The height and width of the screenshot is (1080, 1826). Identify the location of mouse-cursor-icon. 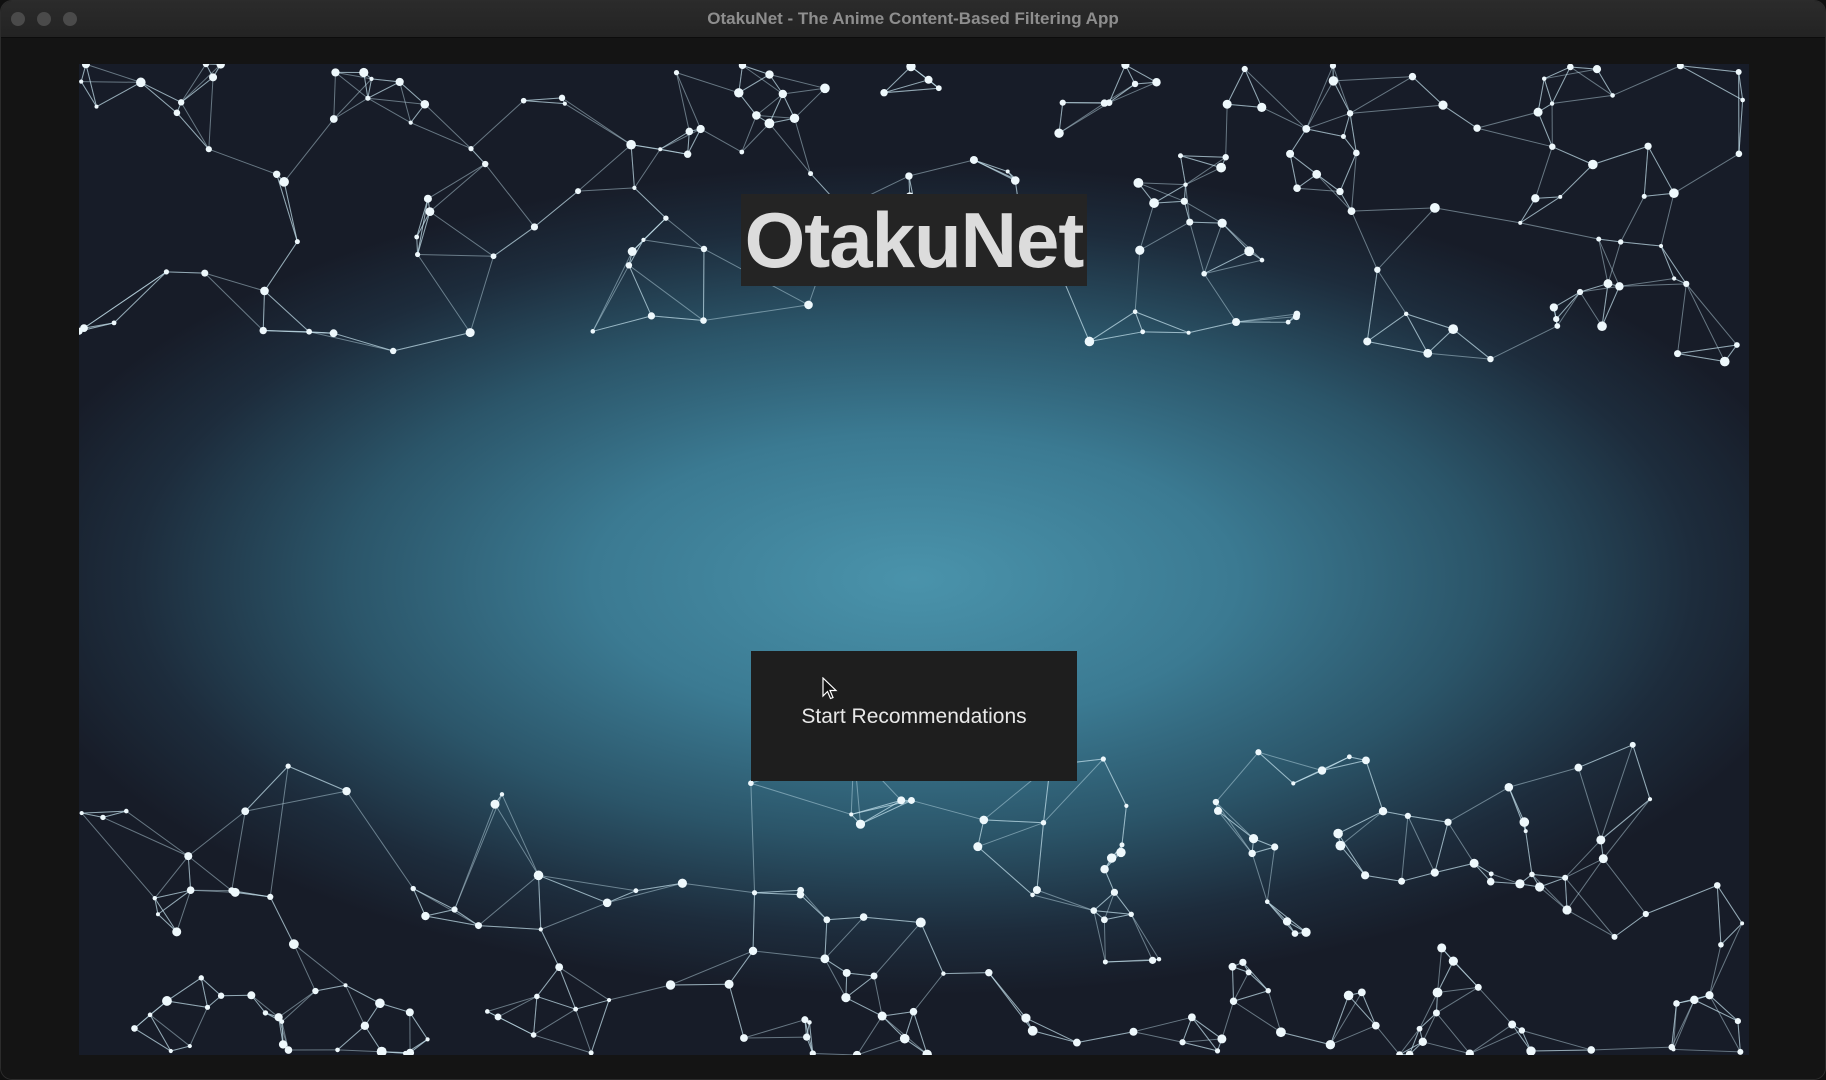
(830, 688).